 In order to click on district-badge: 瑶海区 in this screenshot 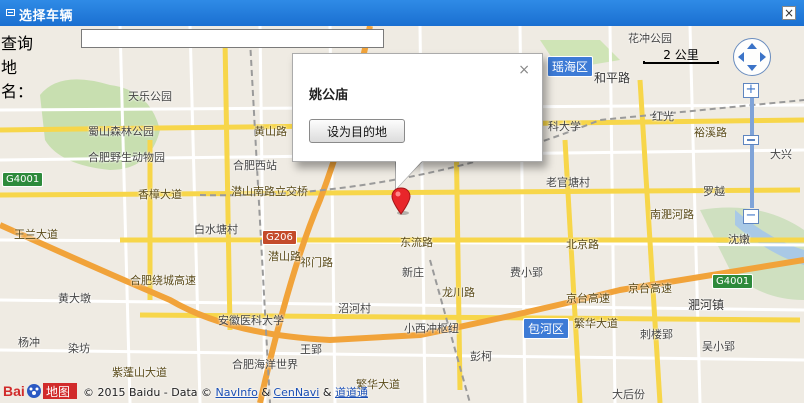, I will do `click(570, 66)`.